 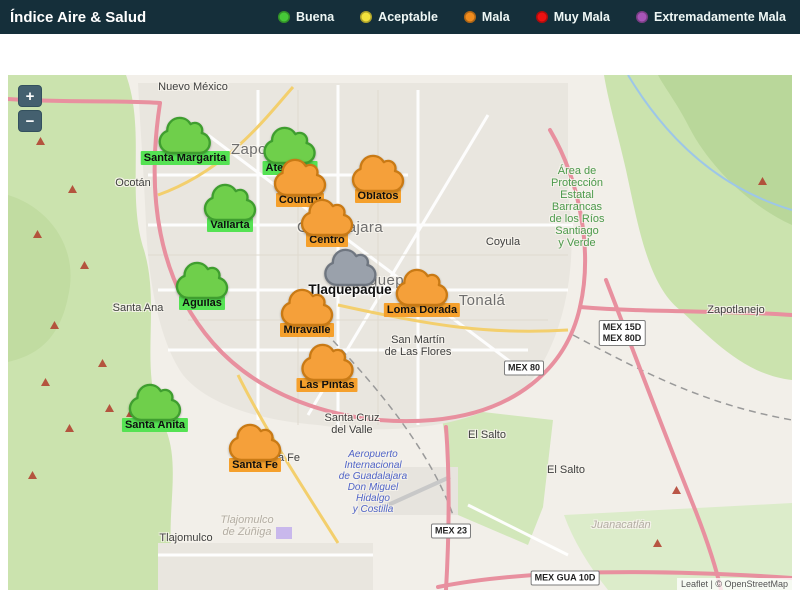 I want to click on legend-item-buena: Buena, so click(x=306, y=17).